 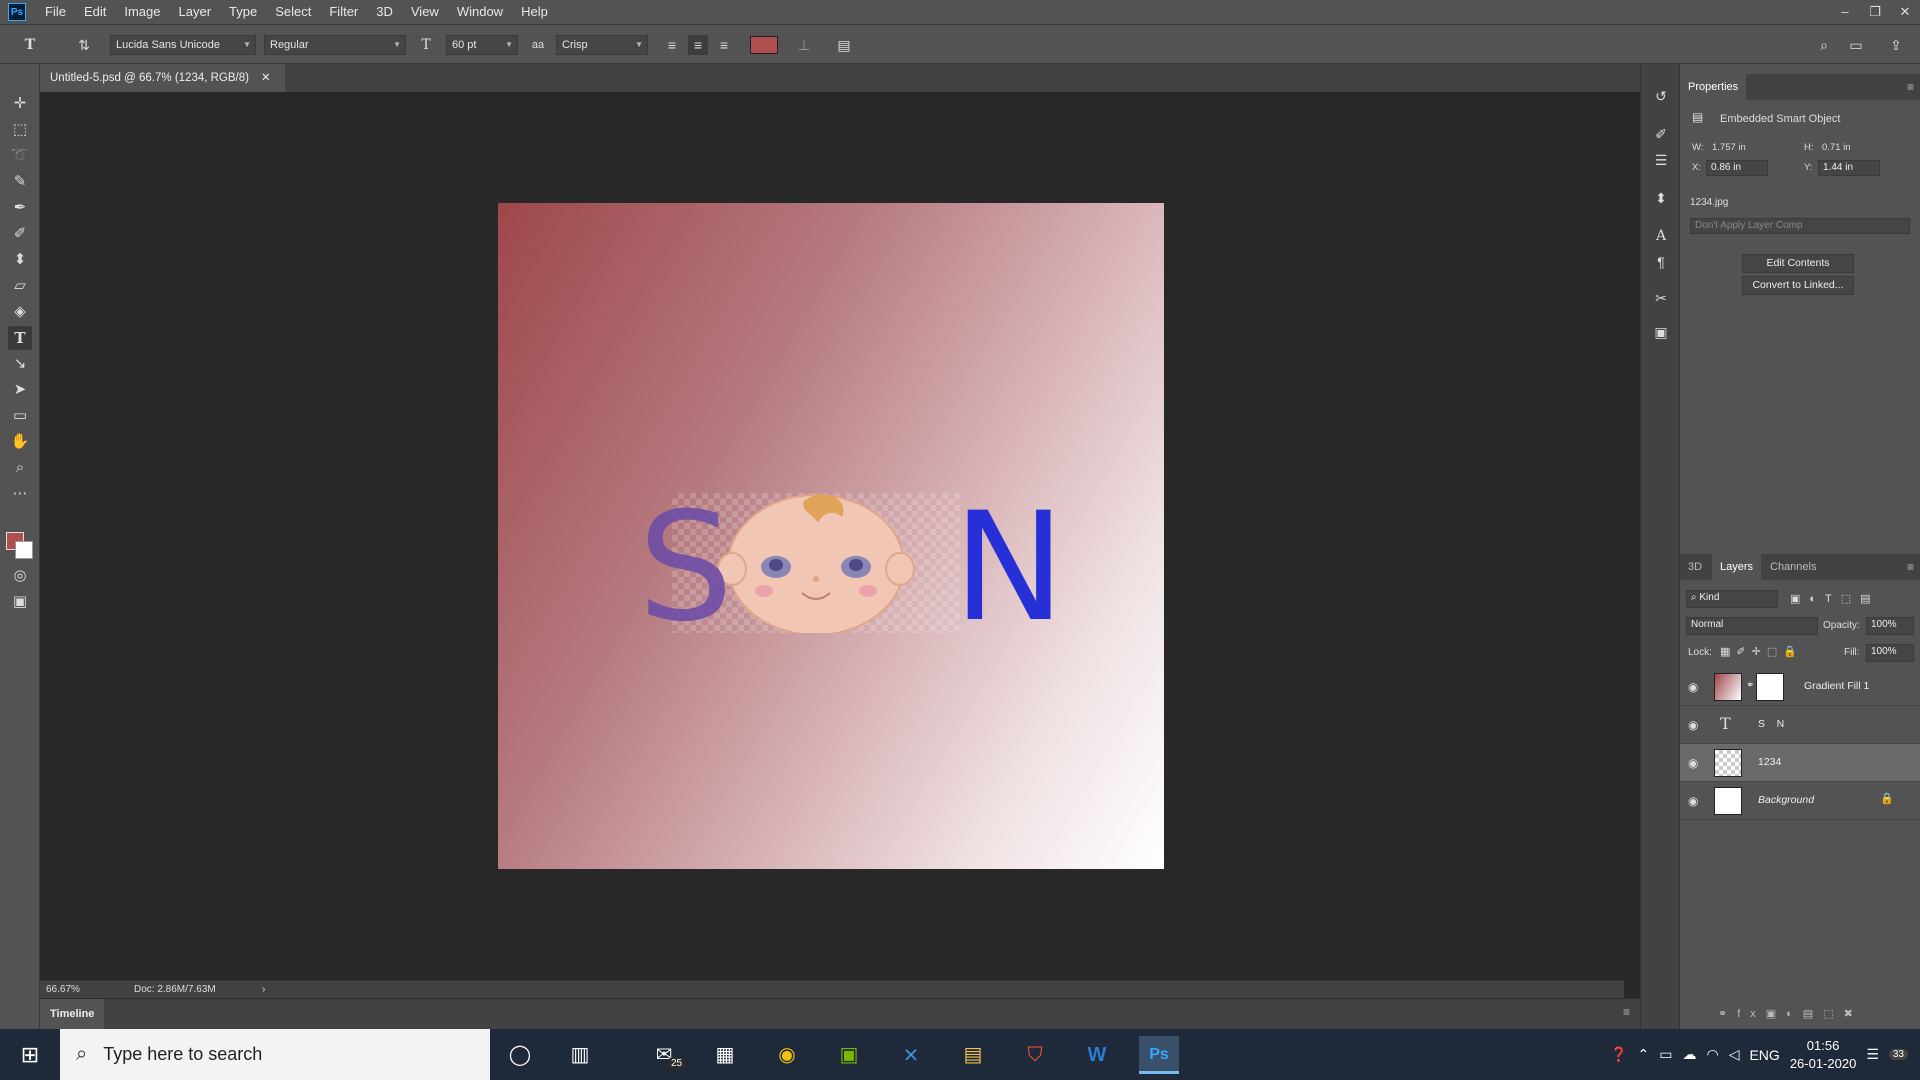 I want to click on menu-layer: Layer, so click(x=195, y=12).